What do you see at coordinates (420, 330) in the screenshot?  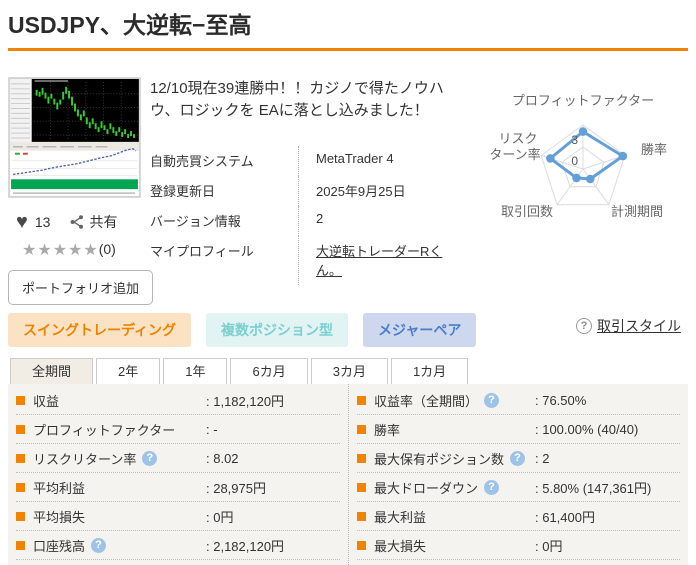 I see `tag: メジャーペア` at bounding box center [420, 330].